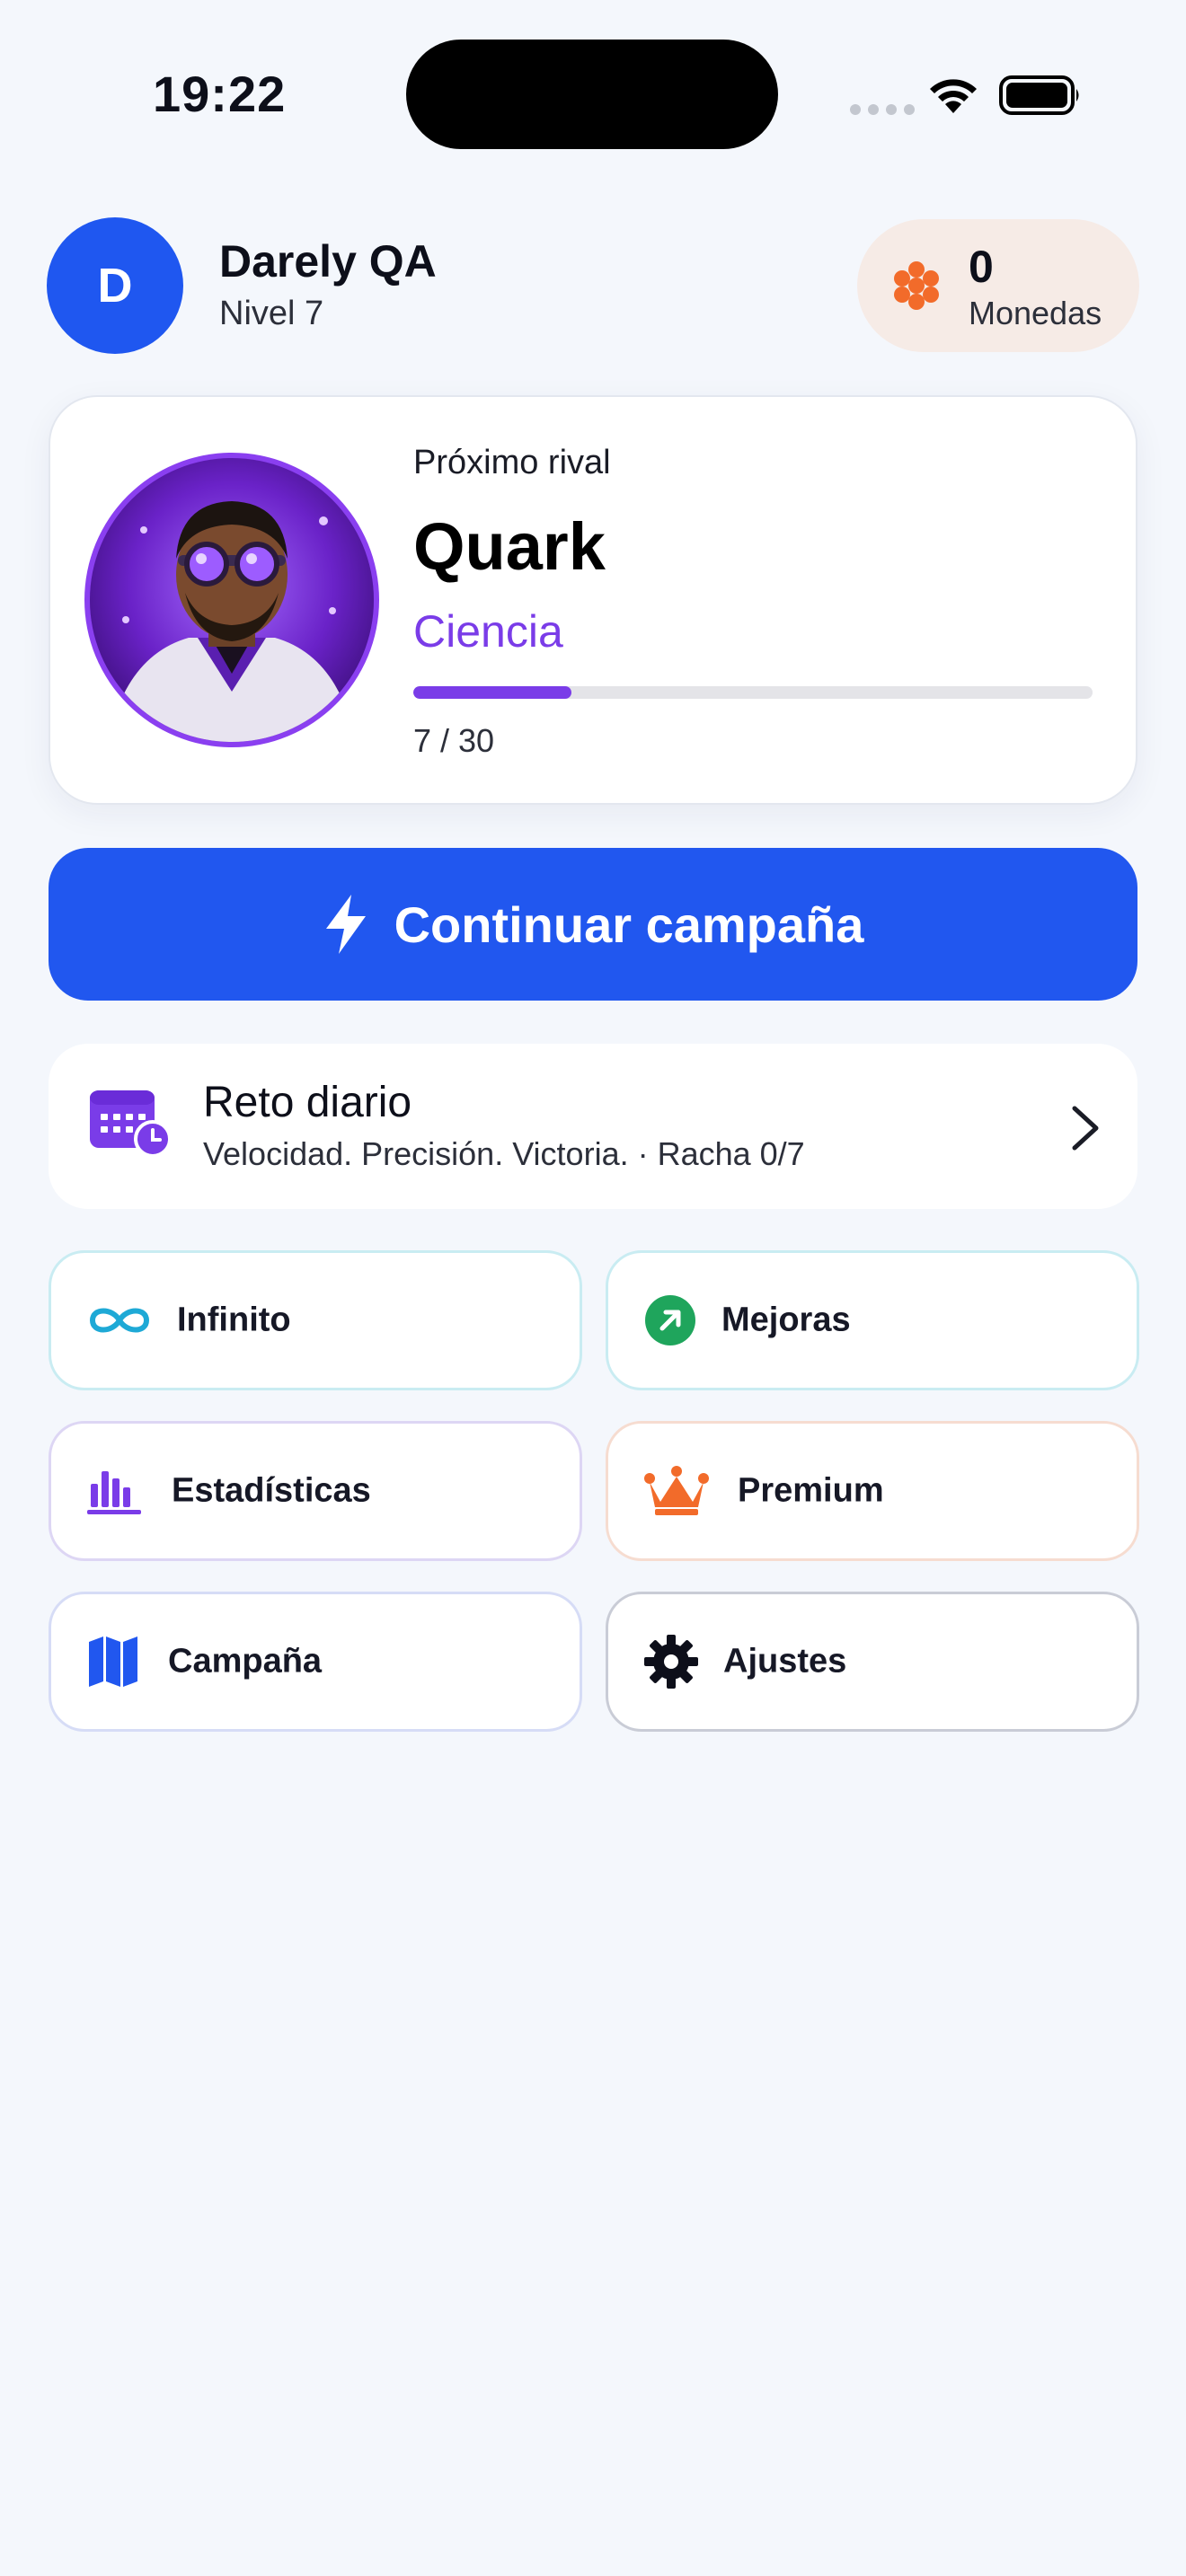 This screenshot has width=1186, height=2576. What do you see at coordinates (593, 600) in the screenshot?
I see `next-rival-card: Próximo rival Quark Ciencia 7 / 30` at bounding box center [593, 600].